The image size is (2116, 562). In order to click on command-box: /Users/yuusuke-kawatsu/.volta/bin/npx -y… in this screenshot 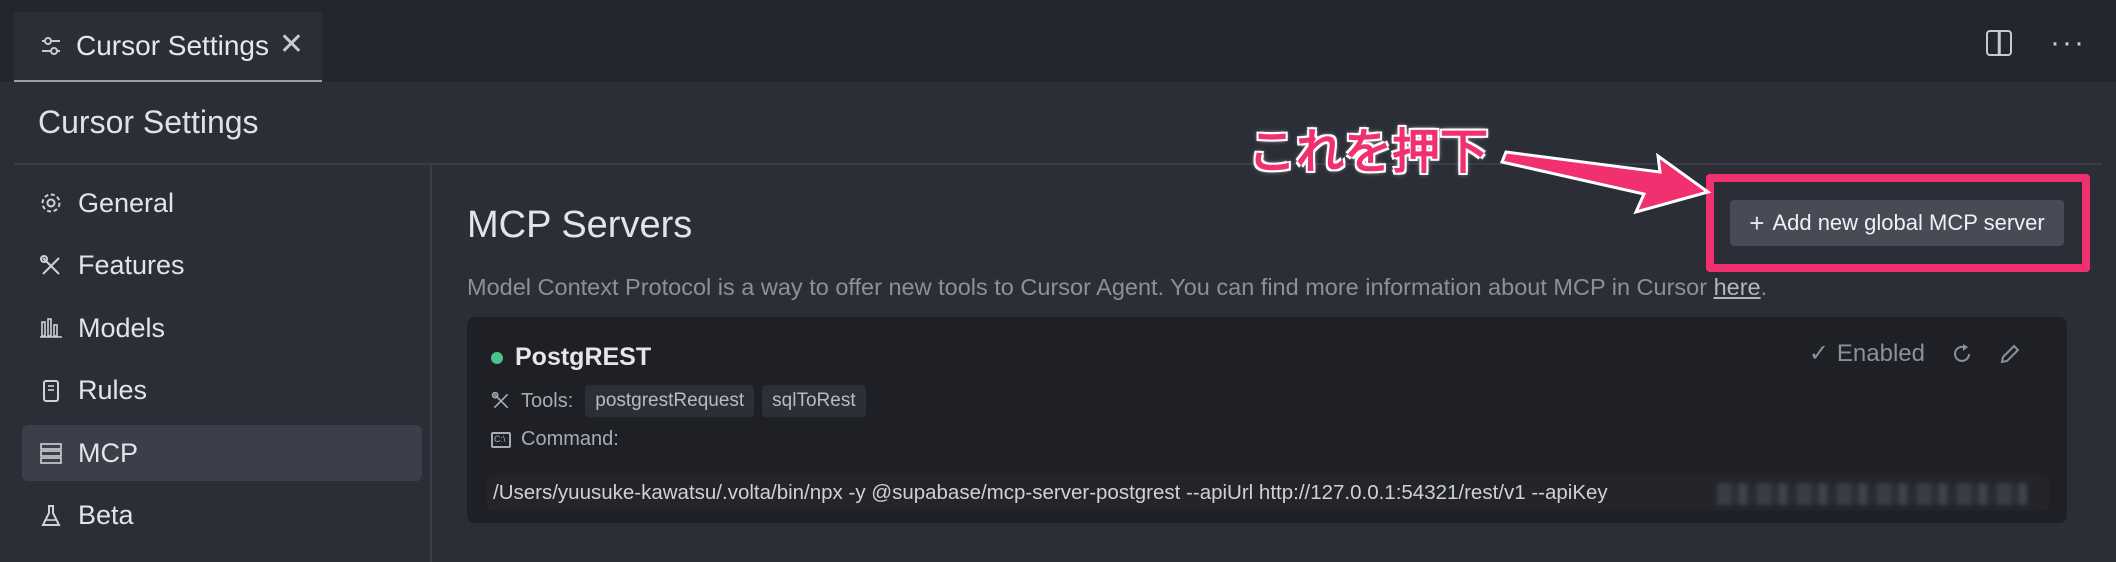, I will do `click(1268, 493)`.